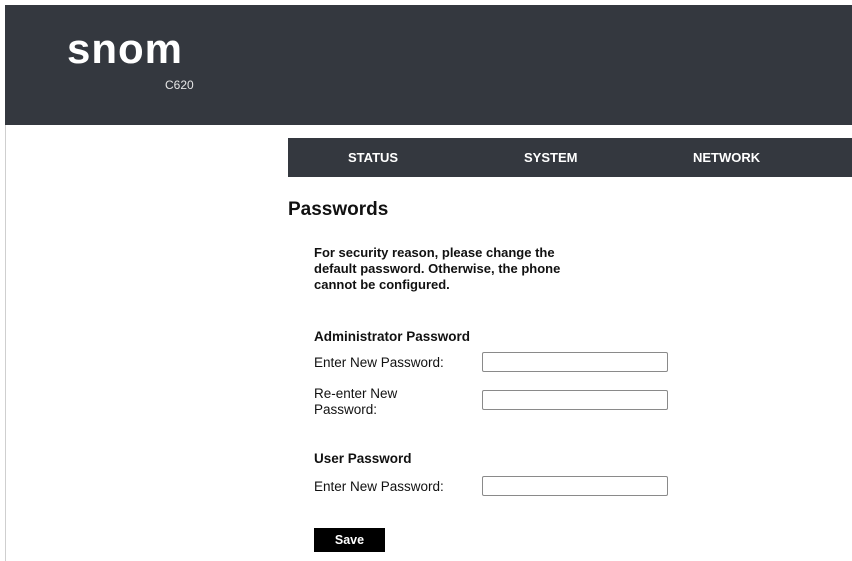 This screenshot has width=852, height=561. Describe the element at coordinates (550, 157) in the screenshot. I see `nav-system: SYSTEM` at that location.